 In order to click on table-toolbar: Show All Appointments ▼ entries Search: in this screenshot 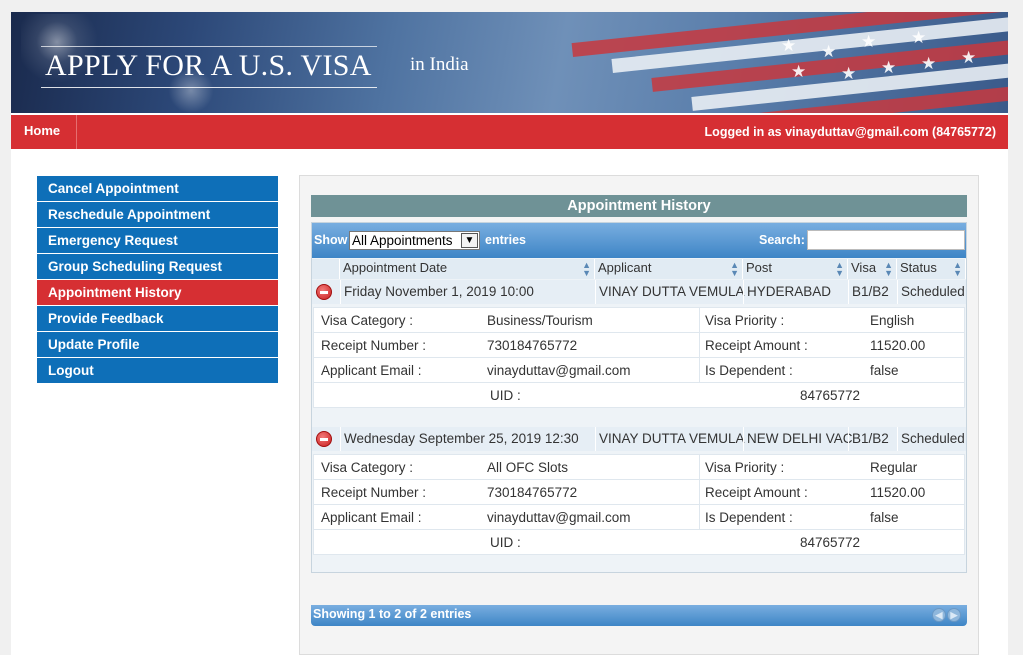, I will do `click(639, 240)`.